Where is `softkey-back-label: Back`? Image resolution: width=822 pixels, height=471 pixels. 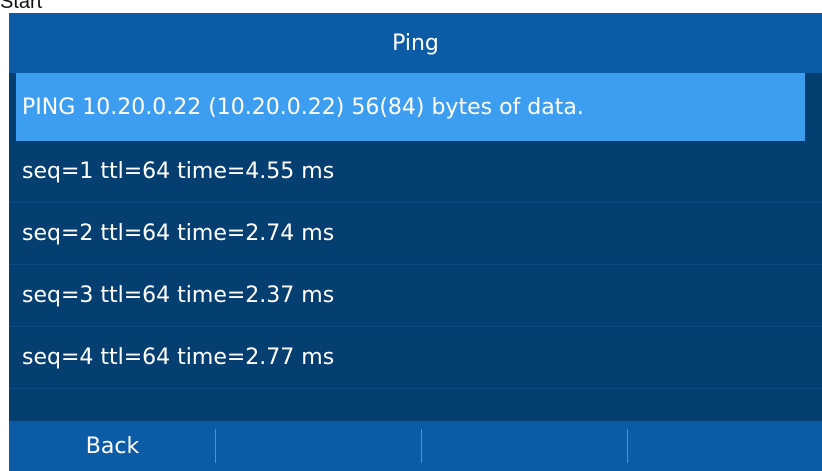
softkey-back-label: Back is located at coordinates (112, 446).